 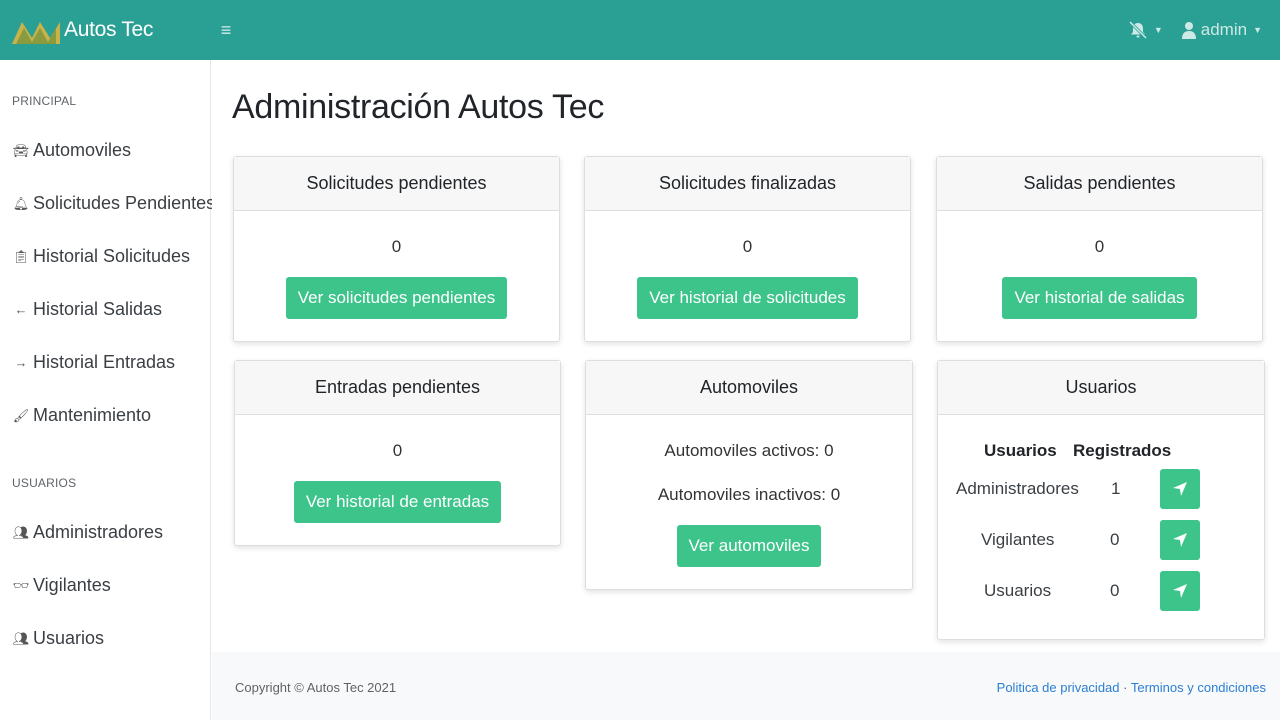 What do you see at coordinates (397, 388) in the screenshot?
I see `card-title: Entradas pendientes` at bounding box center [397, 388].